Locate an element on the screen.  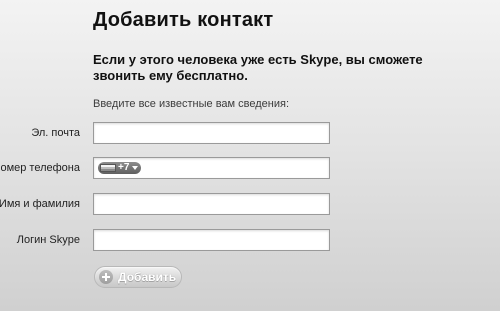
skype-login-field-box is located at coordinates (211, 240).